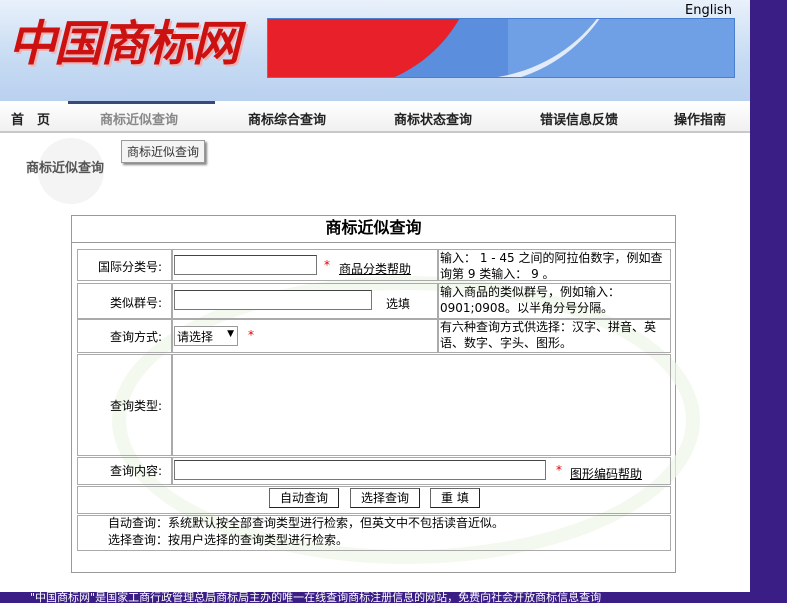 This screenshot has height=603, width=787. Describe the element at coordinates (559, 470) in the screenshot. I see `content-required-mark: *` at that location.